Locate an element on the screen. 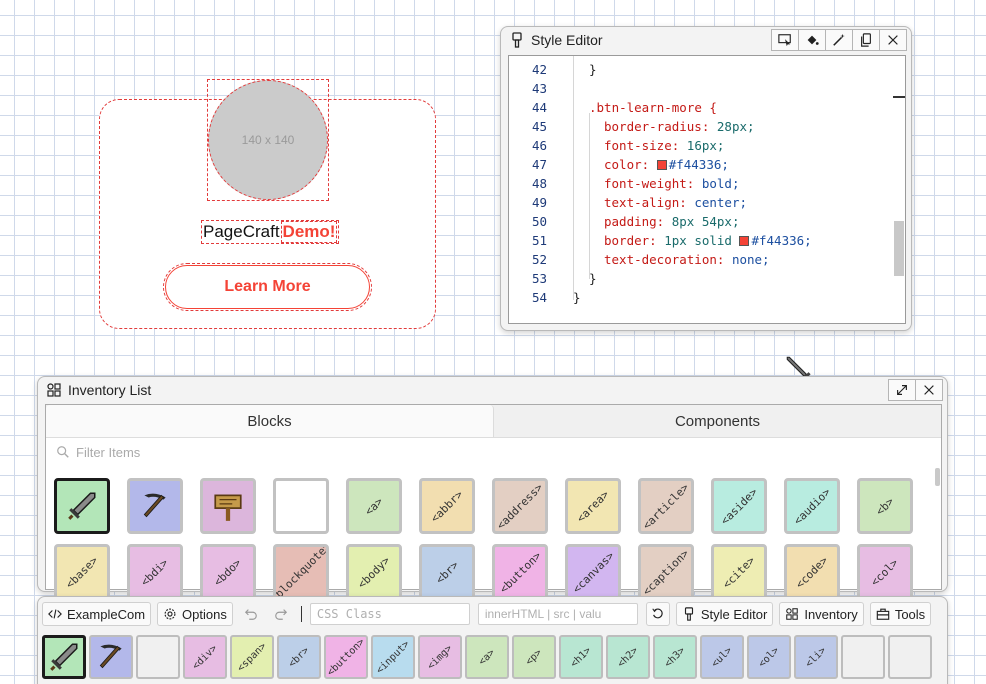  hotbar-slot-ul: <ul> is located at coordinates (722, 657).